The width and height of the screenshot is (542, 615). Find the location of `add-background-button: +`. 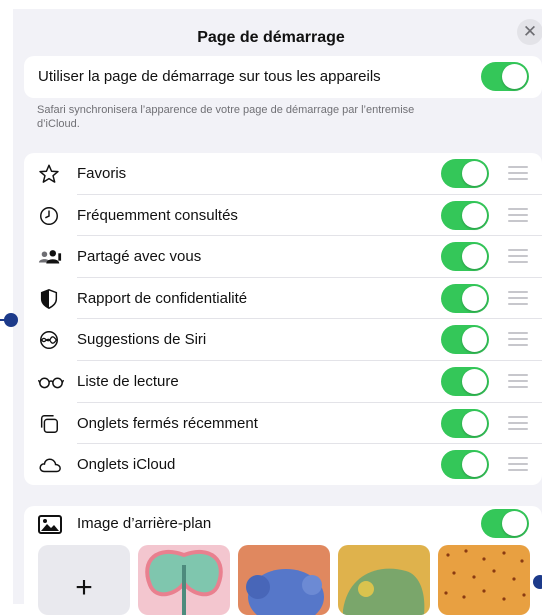

add-background-button: + is located at coordinates (84, 580).